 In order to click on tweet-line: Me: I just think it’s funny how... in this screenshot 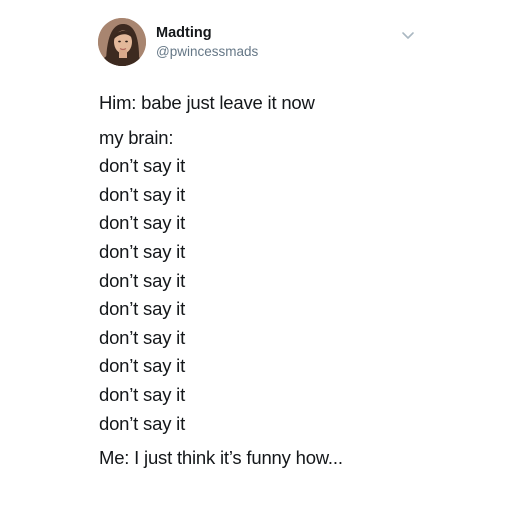, I will do `click(221, 458)`.